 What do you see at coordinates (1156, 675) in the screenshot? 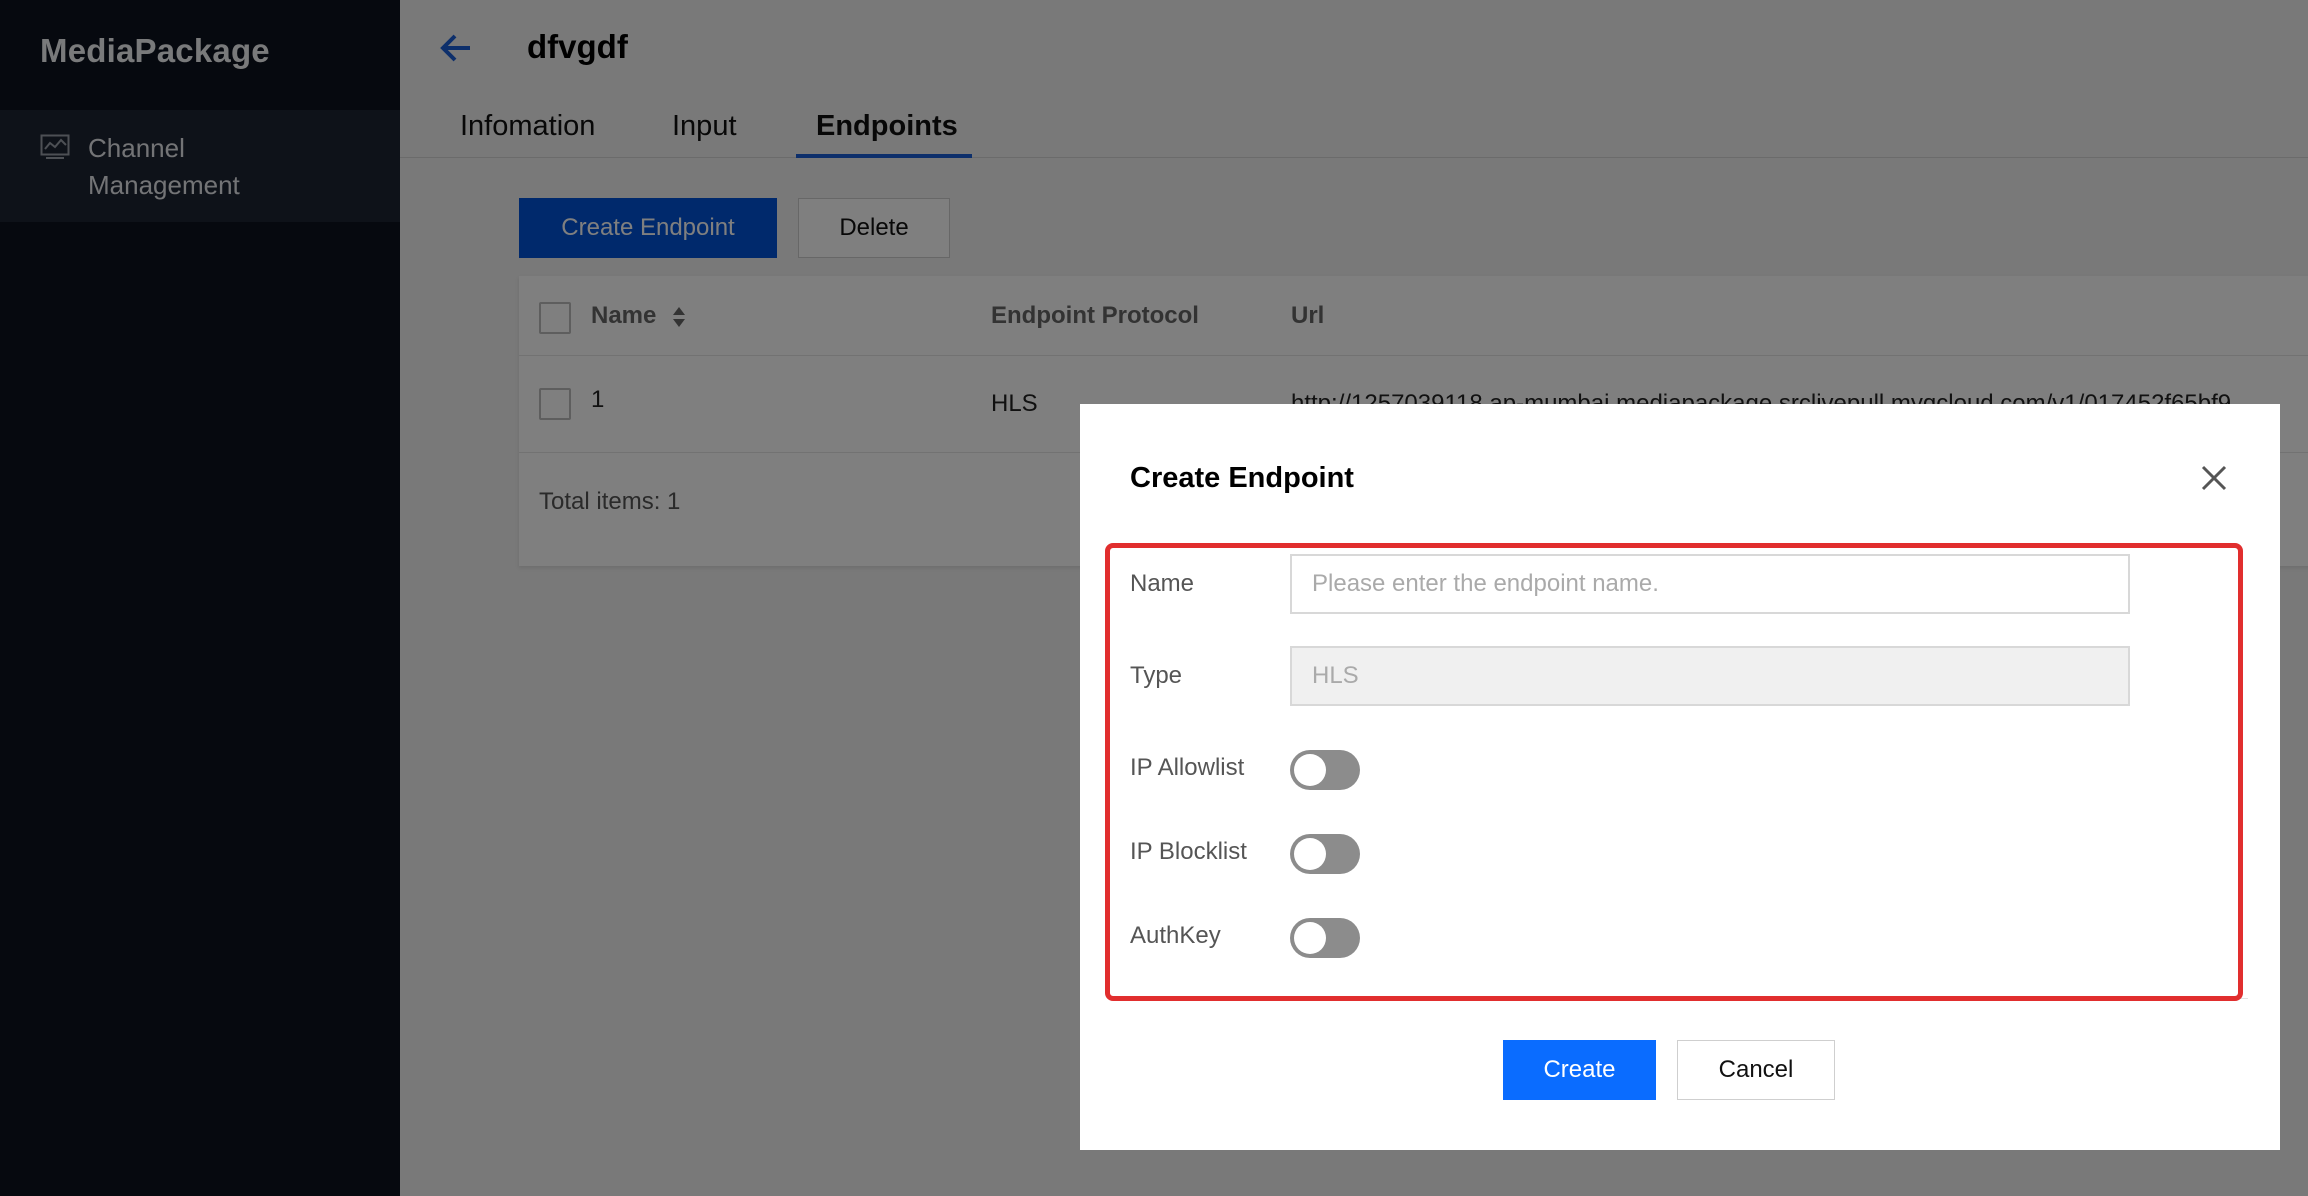
I see `type-label: Type` at bounding box center [1156, 675].